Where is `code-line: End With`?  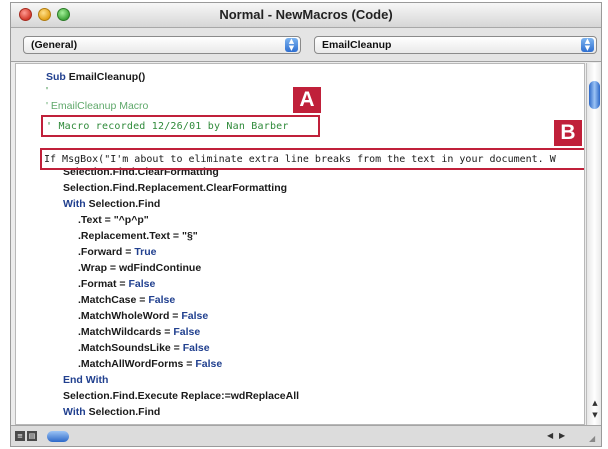
code-line: End With is located at coordinates (86, 380).